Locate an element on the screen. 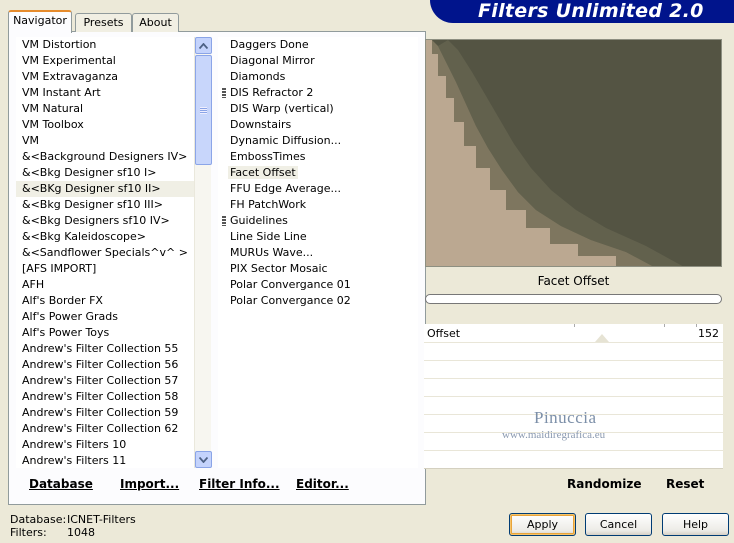 The image size is (734, 543). preview-image is located at coordinates (554, 153).